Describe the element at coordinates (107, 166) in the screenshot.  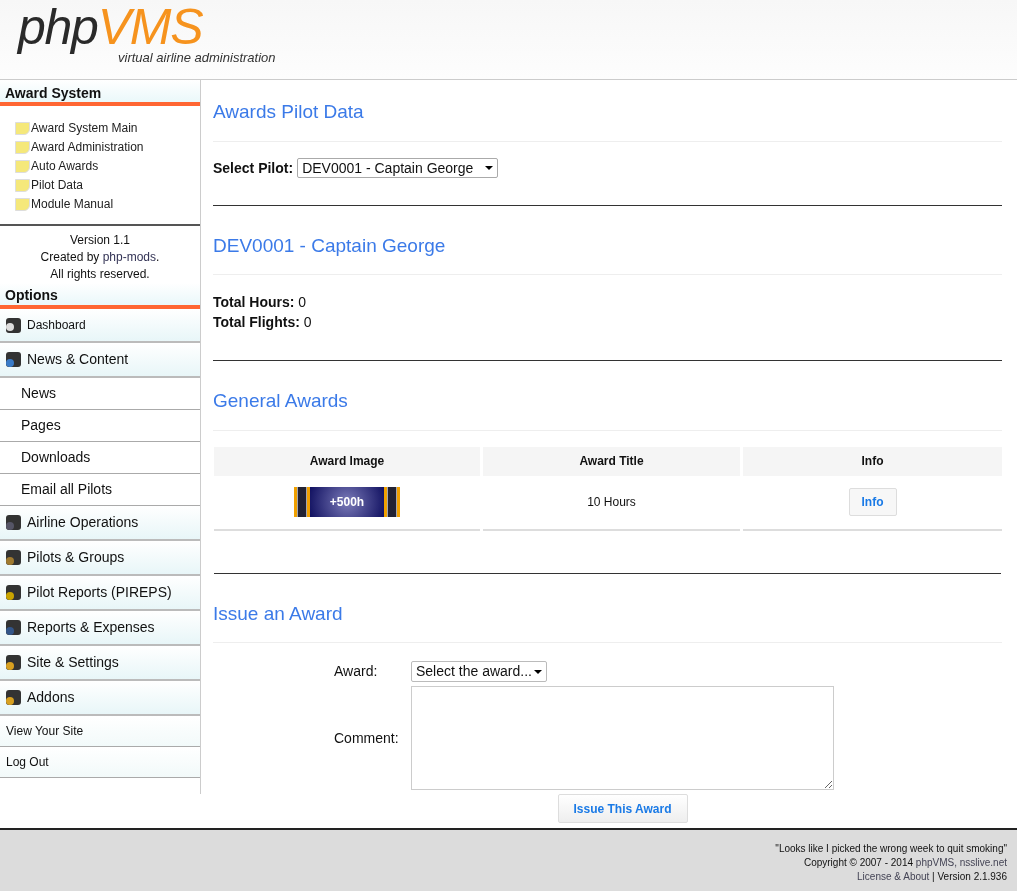
I see `sidebar-link: Auto Awards` at that location.